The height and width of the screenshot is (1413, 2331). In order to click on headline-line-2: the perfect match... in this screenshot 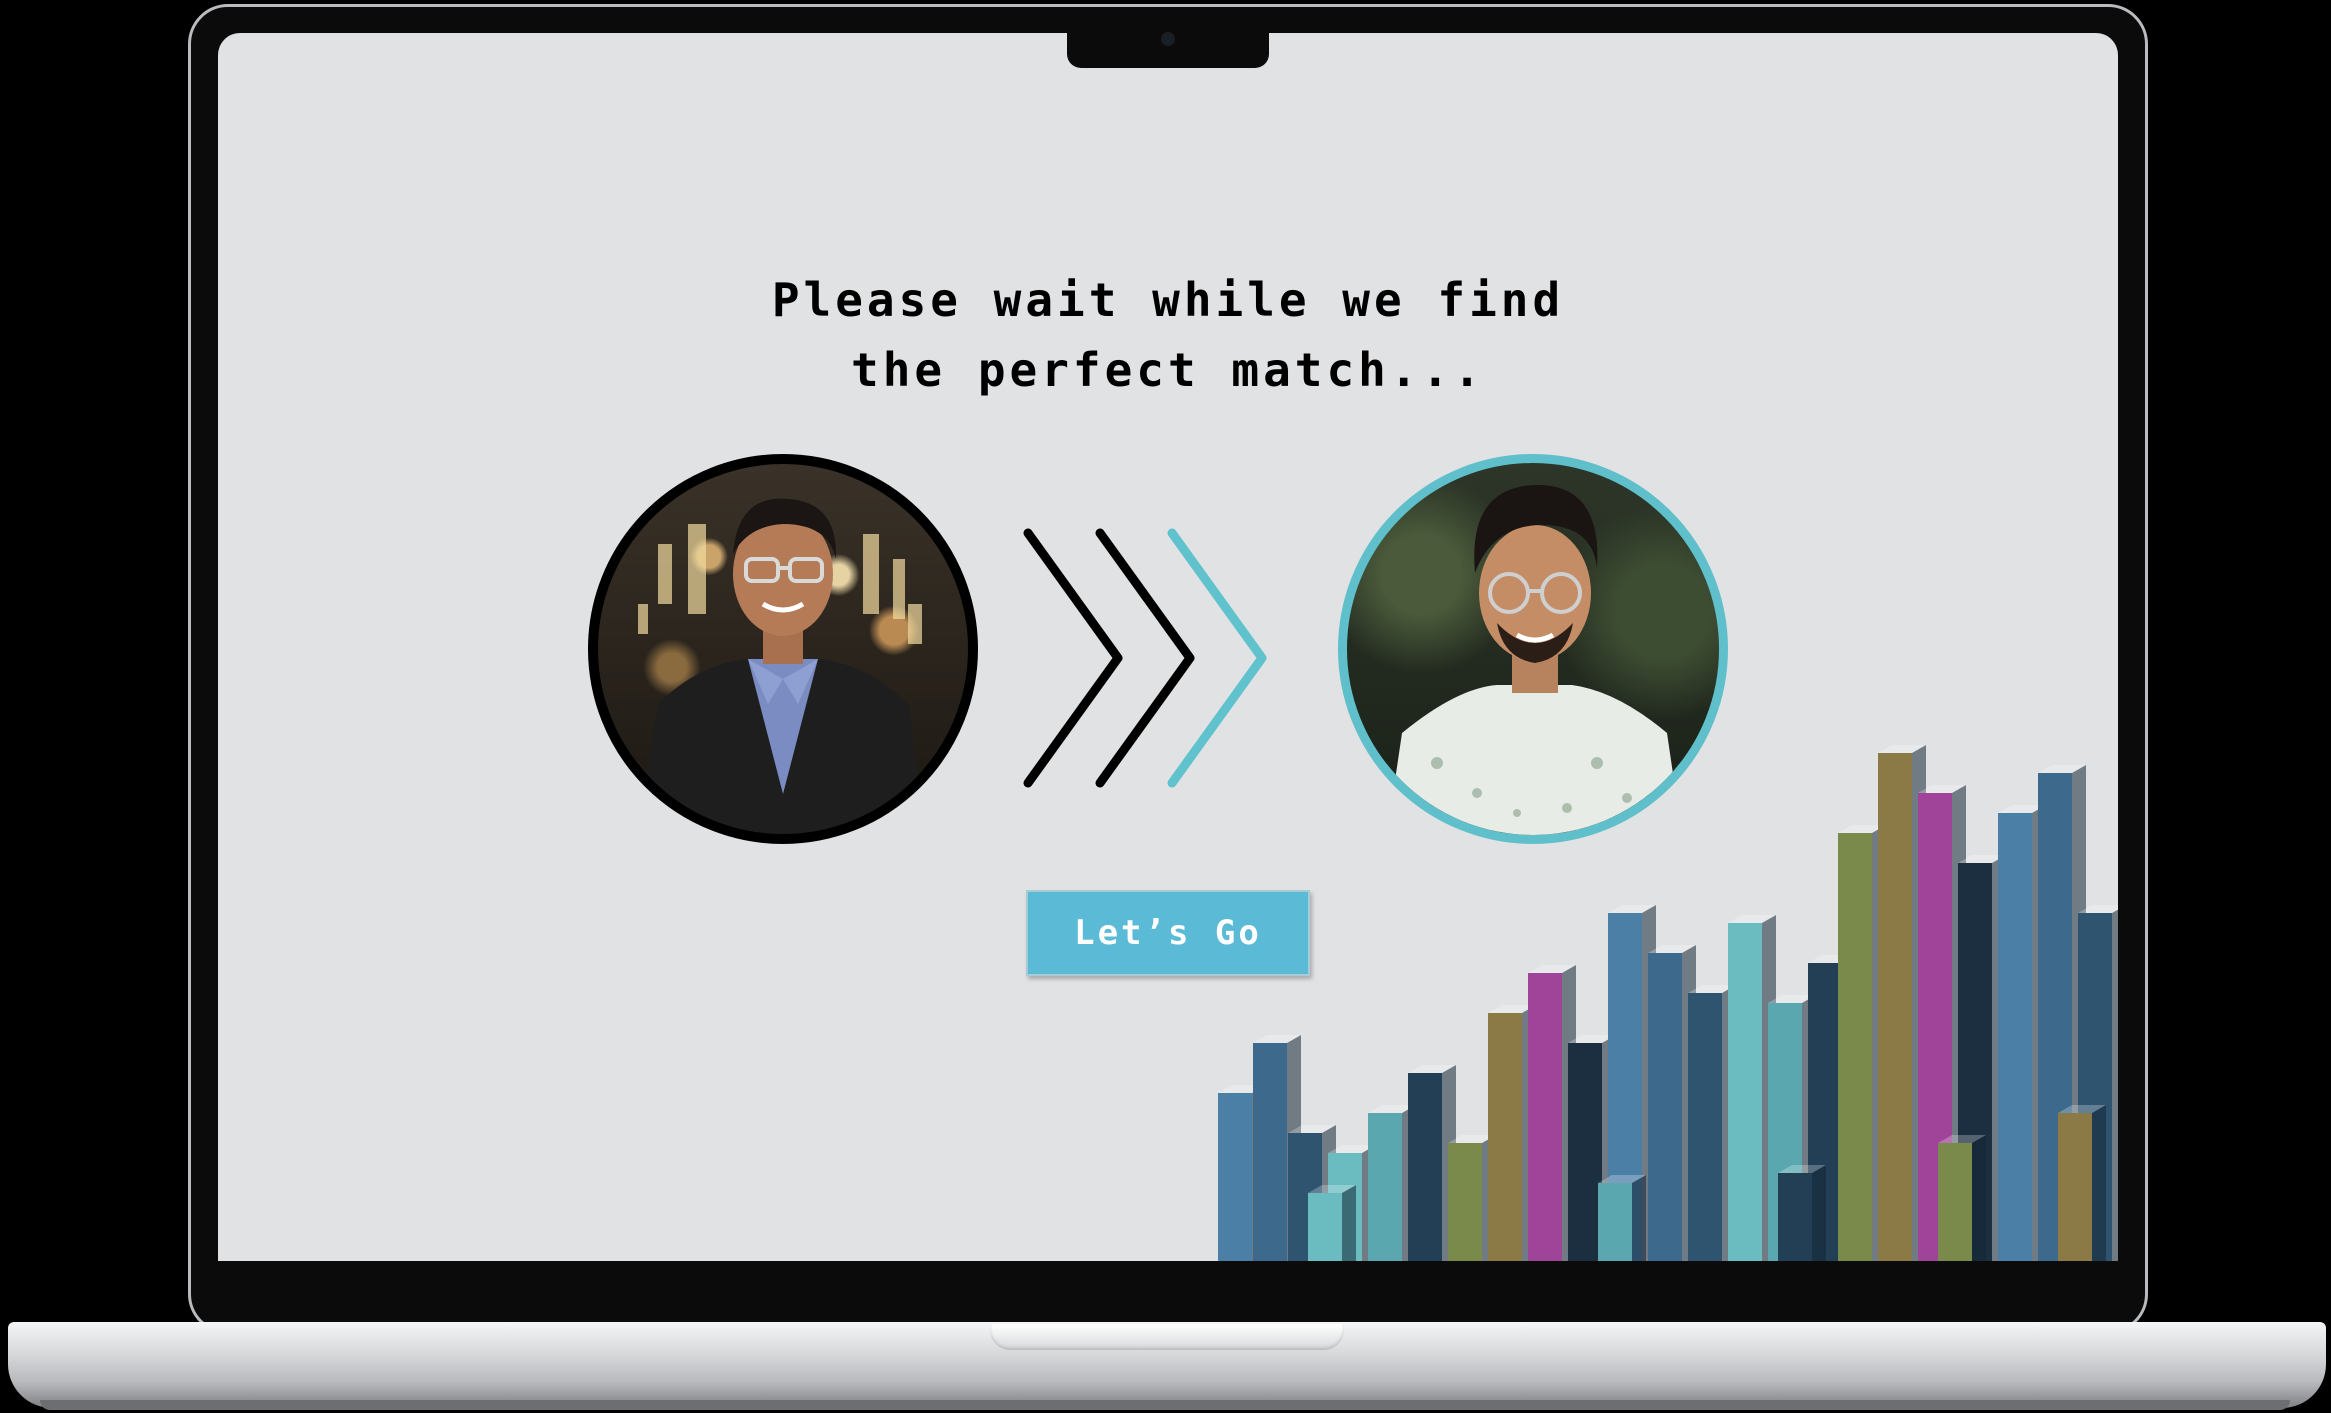, I will do `click(1168, 370)`.